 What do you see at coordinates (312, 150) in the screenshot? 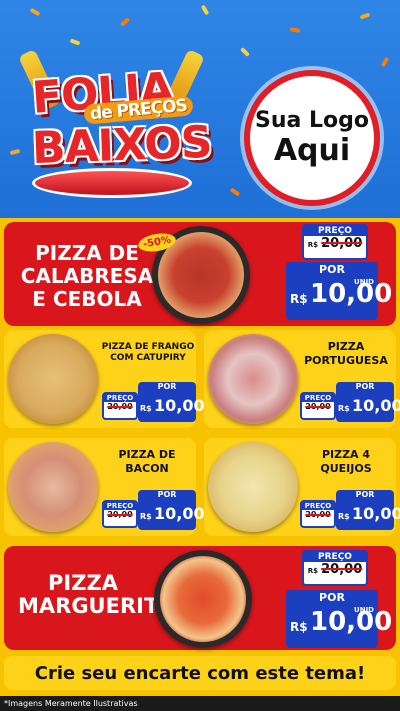
I see `logo-text-line2: Aqui` at bounding box center [312, 150].